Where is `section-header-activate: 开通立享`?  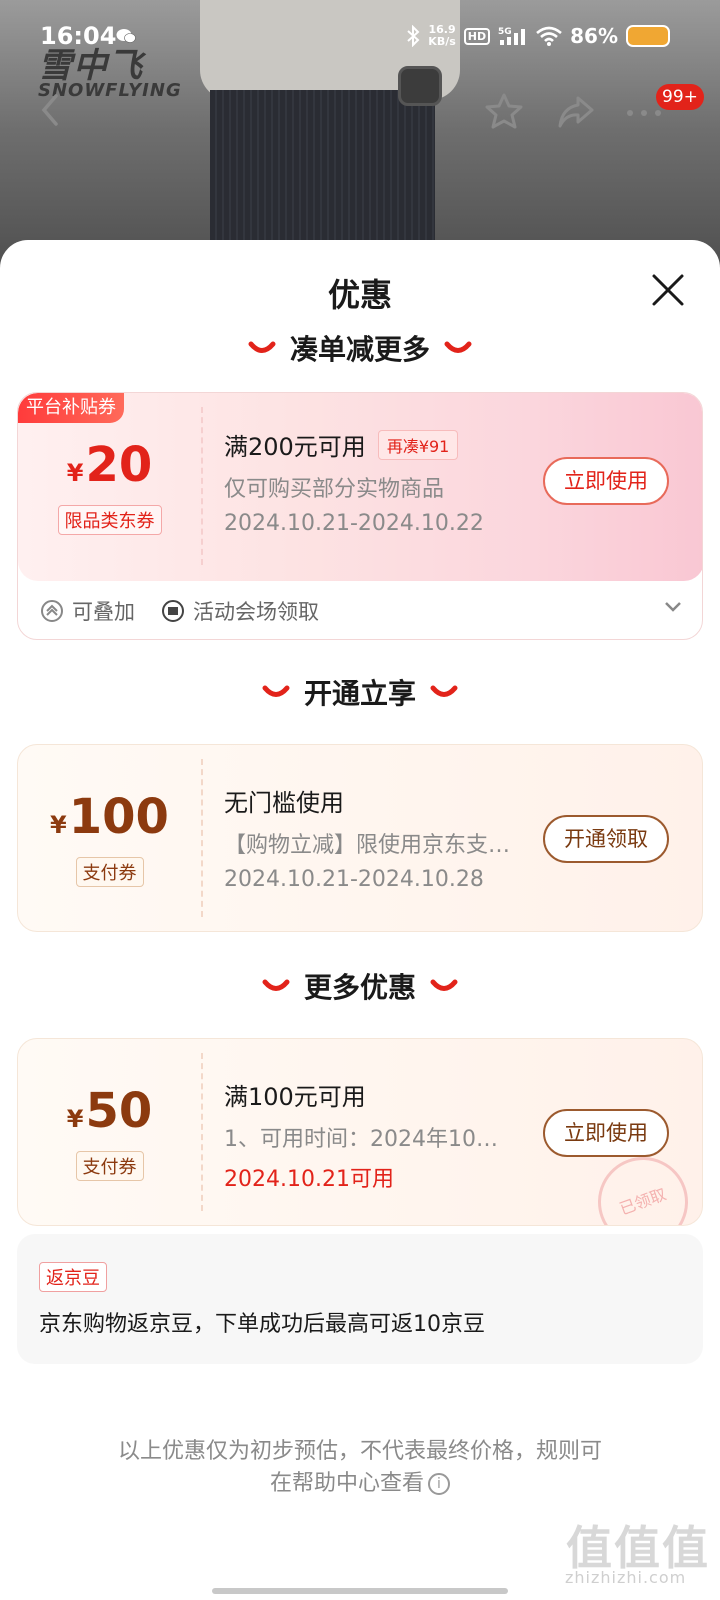 section-header-activate: 开通立享 is located at coordinates (360, 692).